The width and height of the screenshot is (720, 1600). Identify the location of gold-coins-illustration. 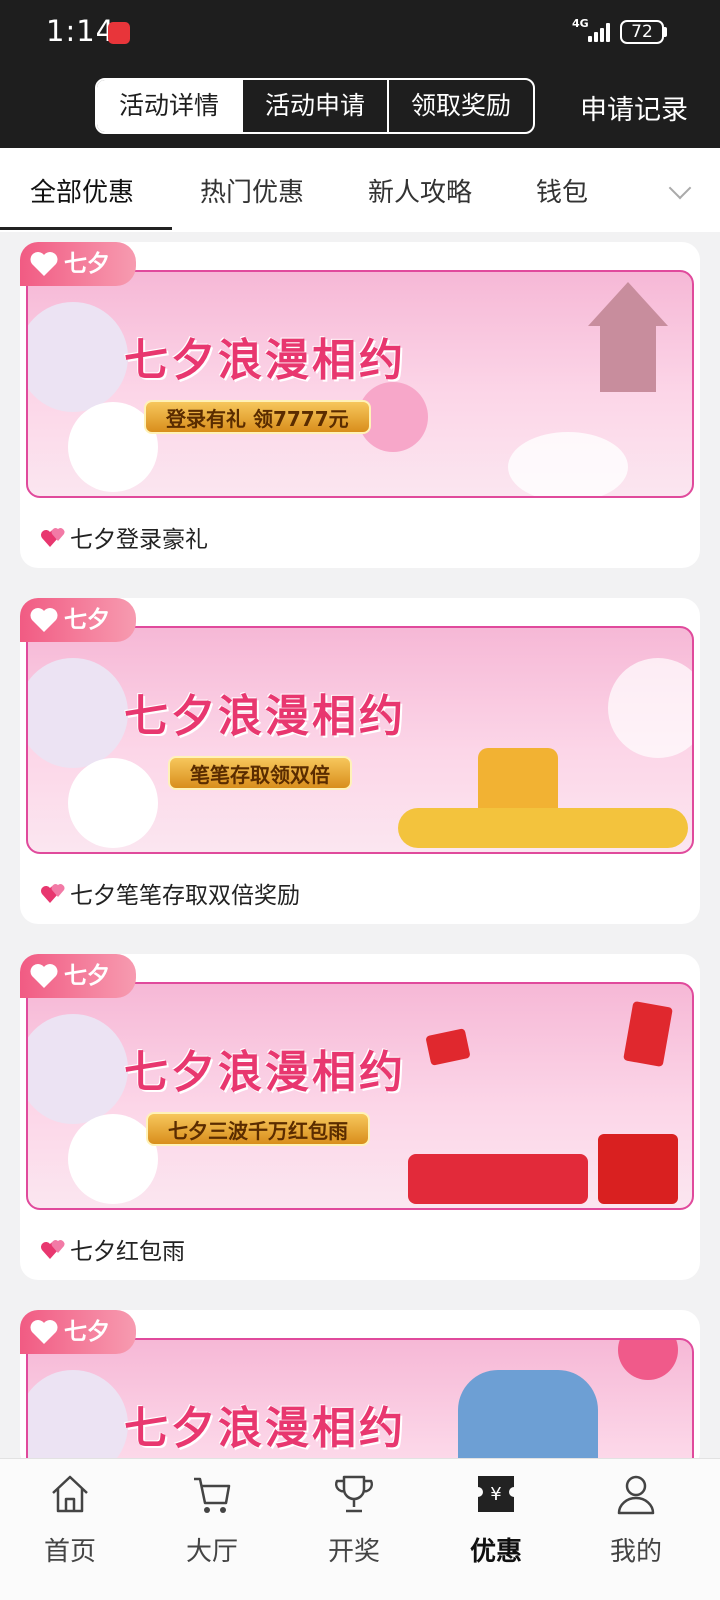
(543, 828).